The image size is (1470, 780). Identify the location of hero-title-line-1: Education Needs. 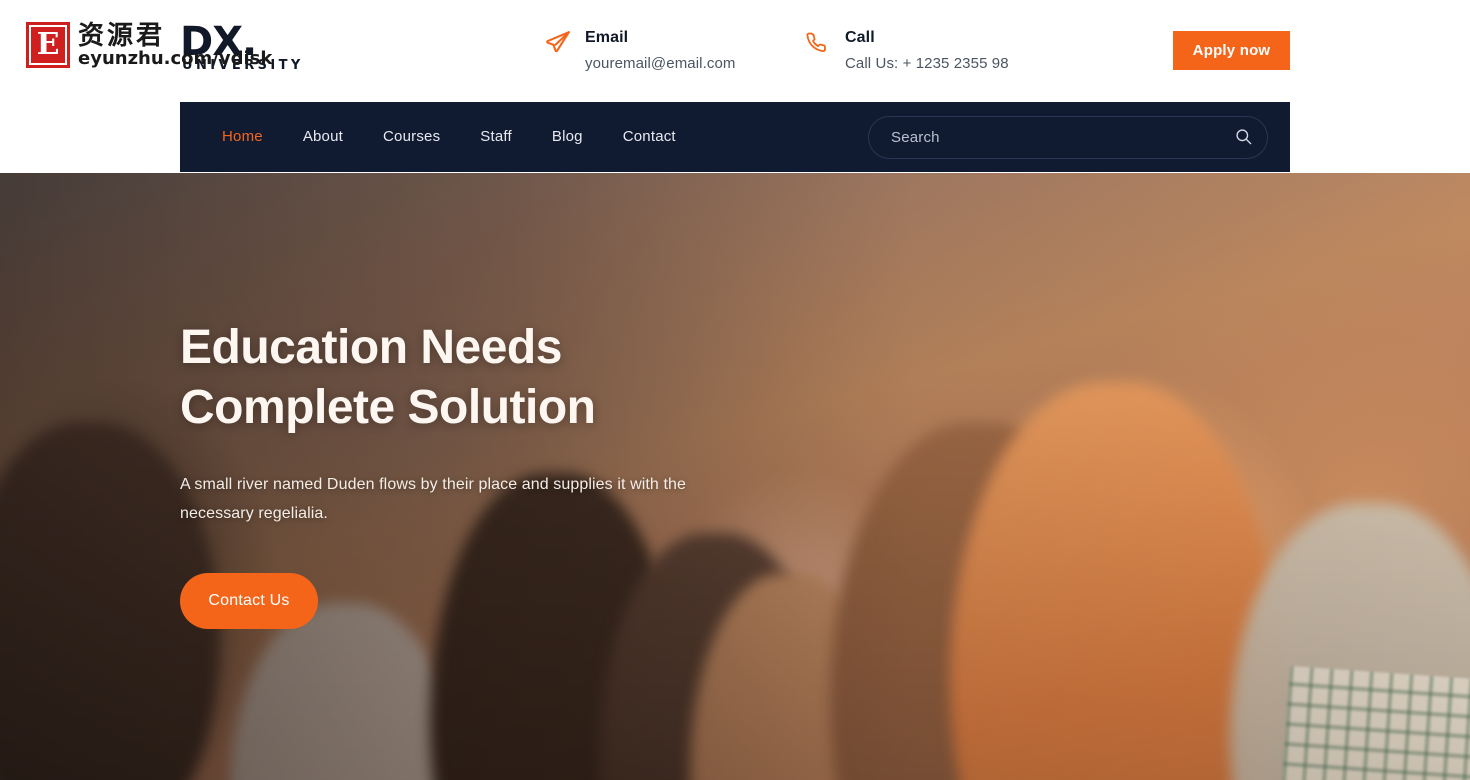
(371, 347).